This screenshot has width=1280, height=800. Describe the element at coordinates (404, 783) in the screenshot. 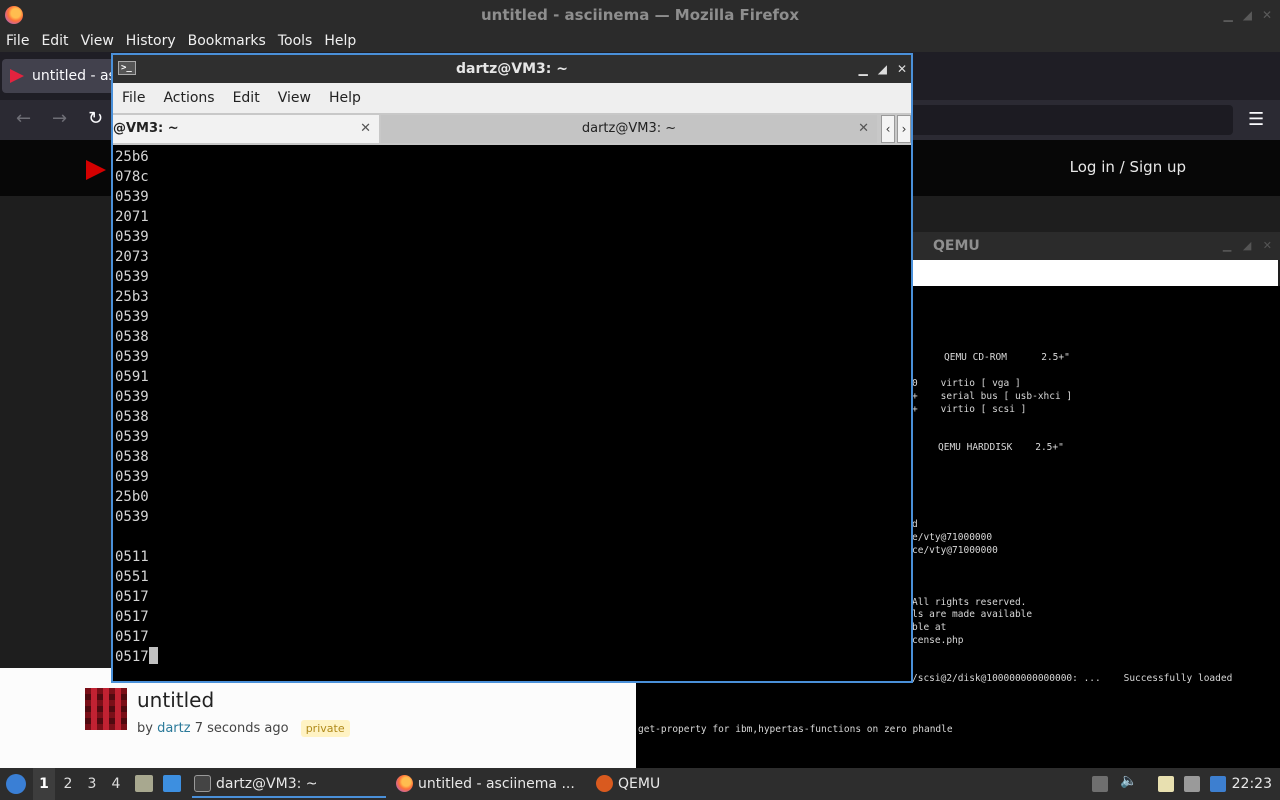

I see `firefox-icon` at that location.